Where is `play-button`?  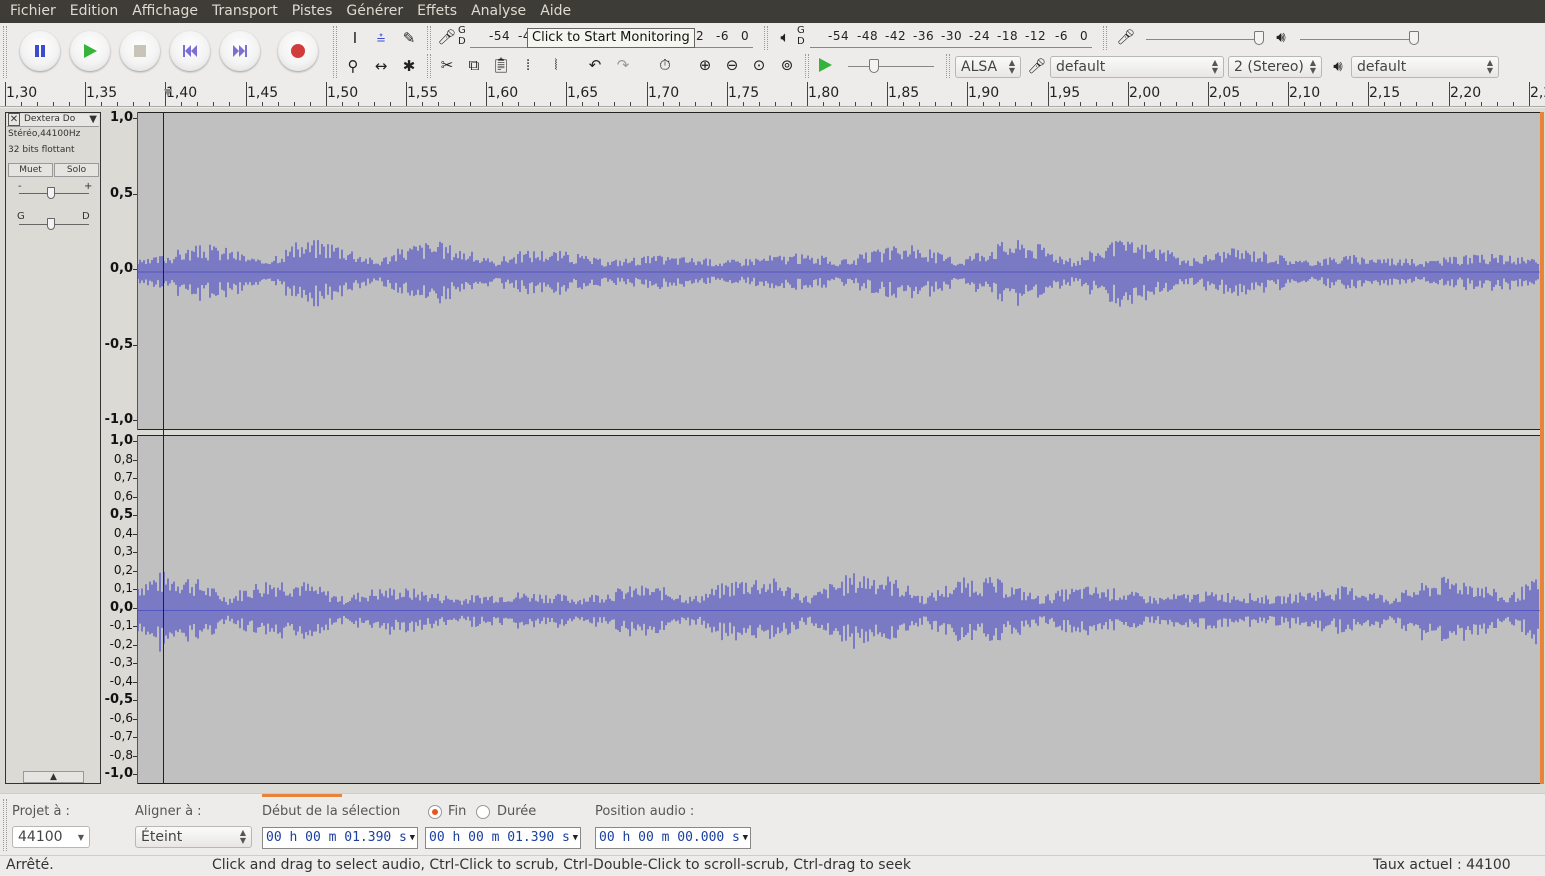
play-button is located at coordinates (90, 51).